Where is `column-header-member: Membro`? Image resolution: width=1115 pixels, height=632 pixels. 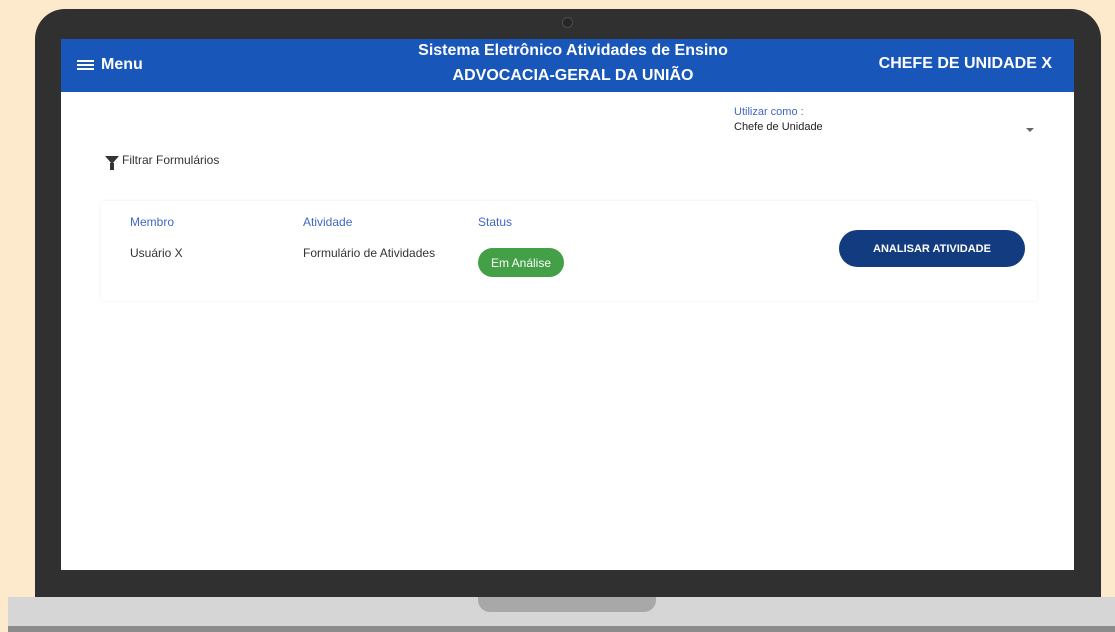
column-header-member: Membro is located at coordinates (152, 222).